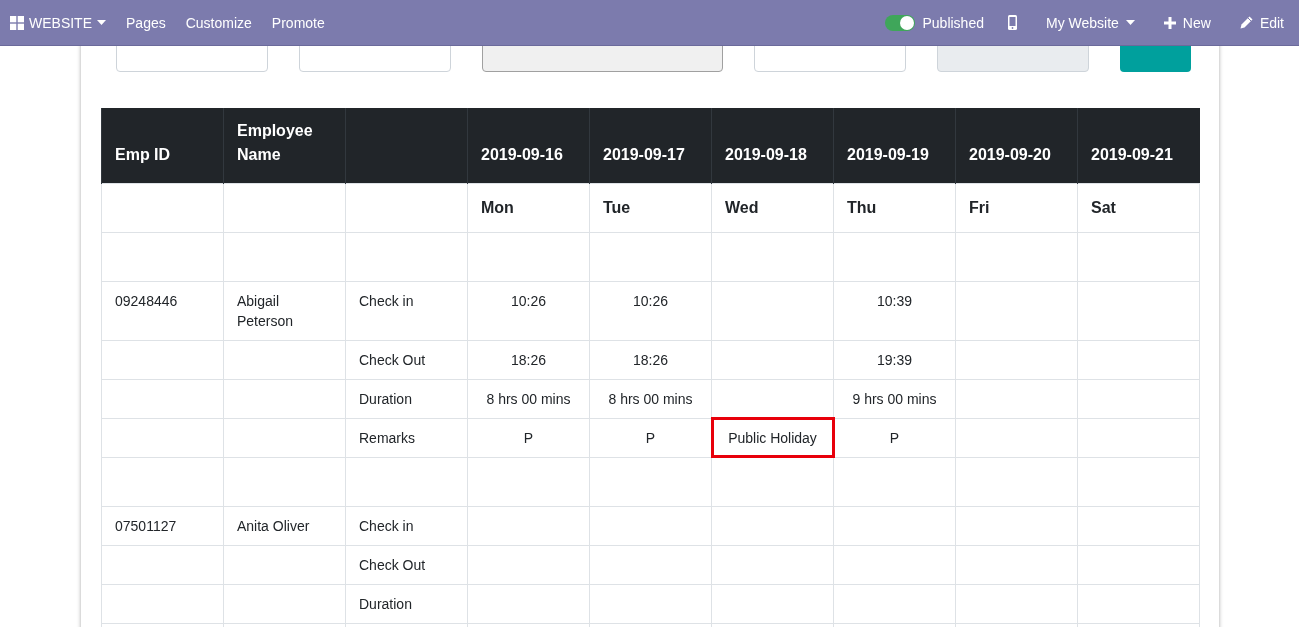 Image resolution: width=1299 pixels, height=627 pixels. Describe the element at coordinates (284, 525) in the screenshot. I see `table-cell: Anita Oliver` at that location.